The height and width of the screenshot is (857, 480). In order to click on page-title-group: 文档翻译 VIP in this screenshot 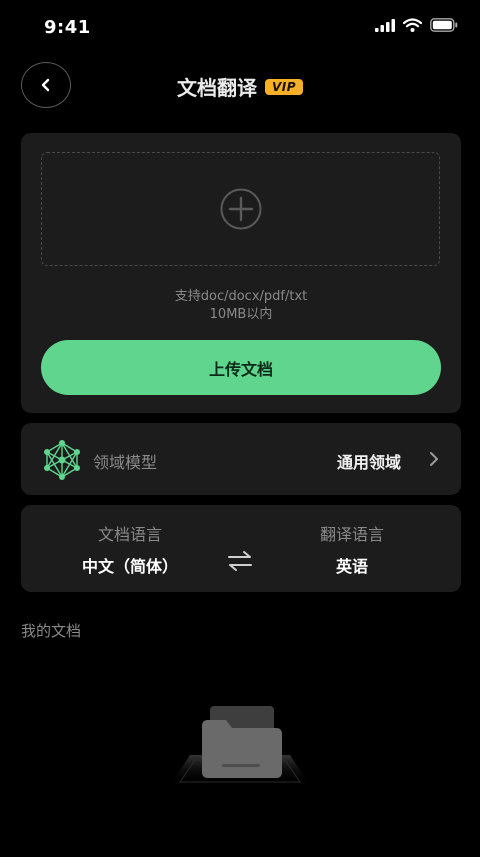, I will do `click(240, 86)`.